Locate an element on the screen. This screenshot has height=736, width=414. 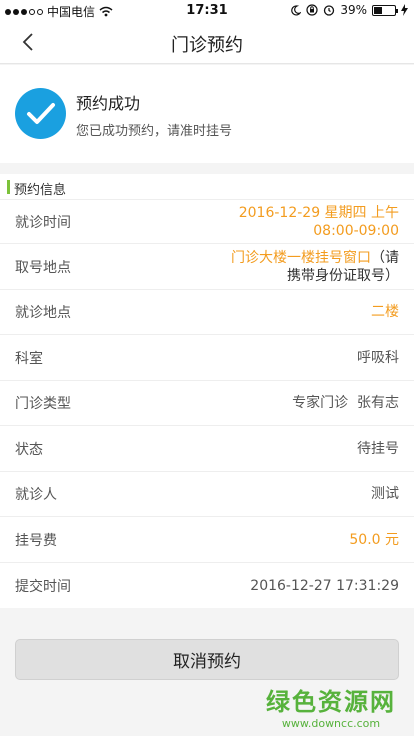
row-value: 待挂号 is located at coordinates (378, 448).